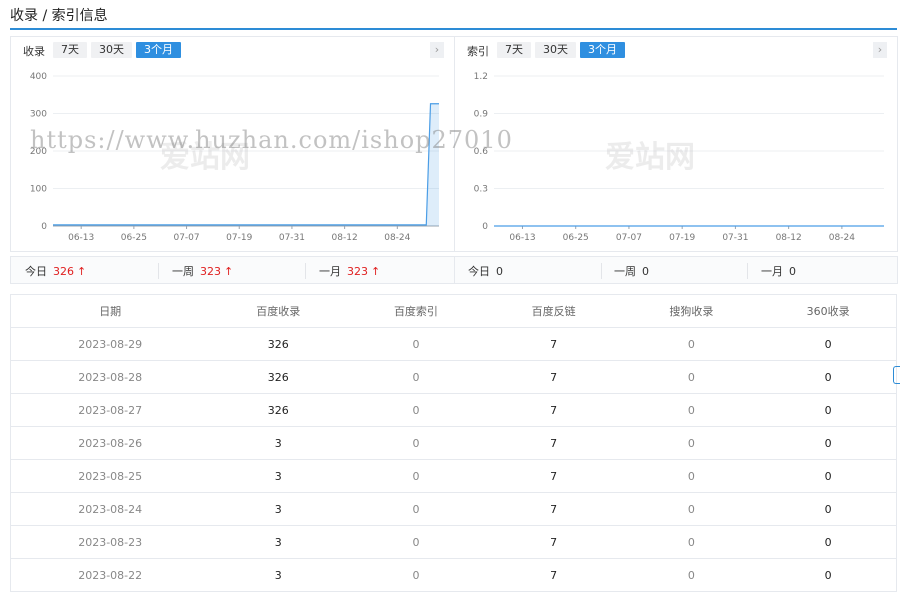 The image size is (900, 592). What do you see at coordinates (625, 271) in the screenshot?
I see `stat-label: 一周` at bounding box center [625, 271].